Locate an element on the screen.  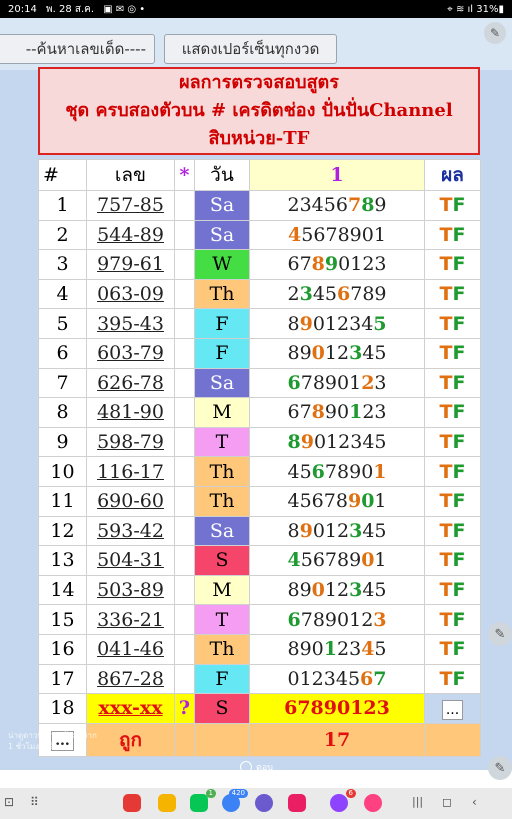
table-row: 3 979-61 W 67890123 TF is located at coordinates (259, 264).